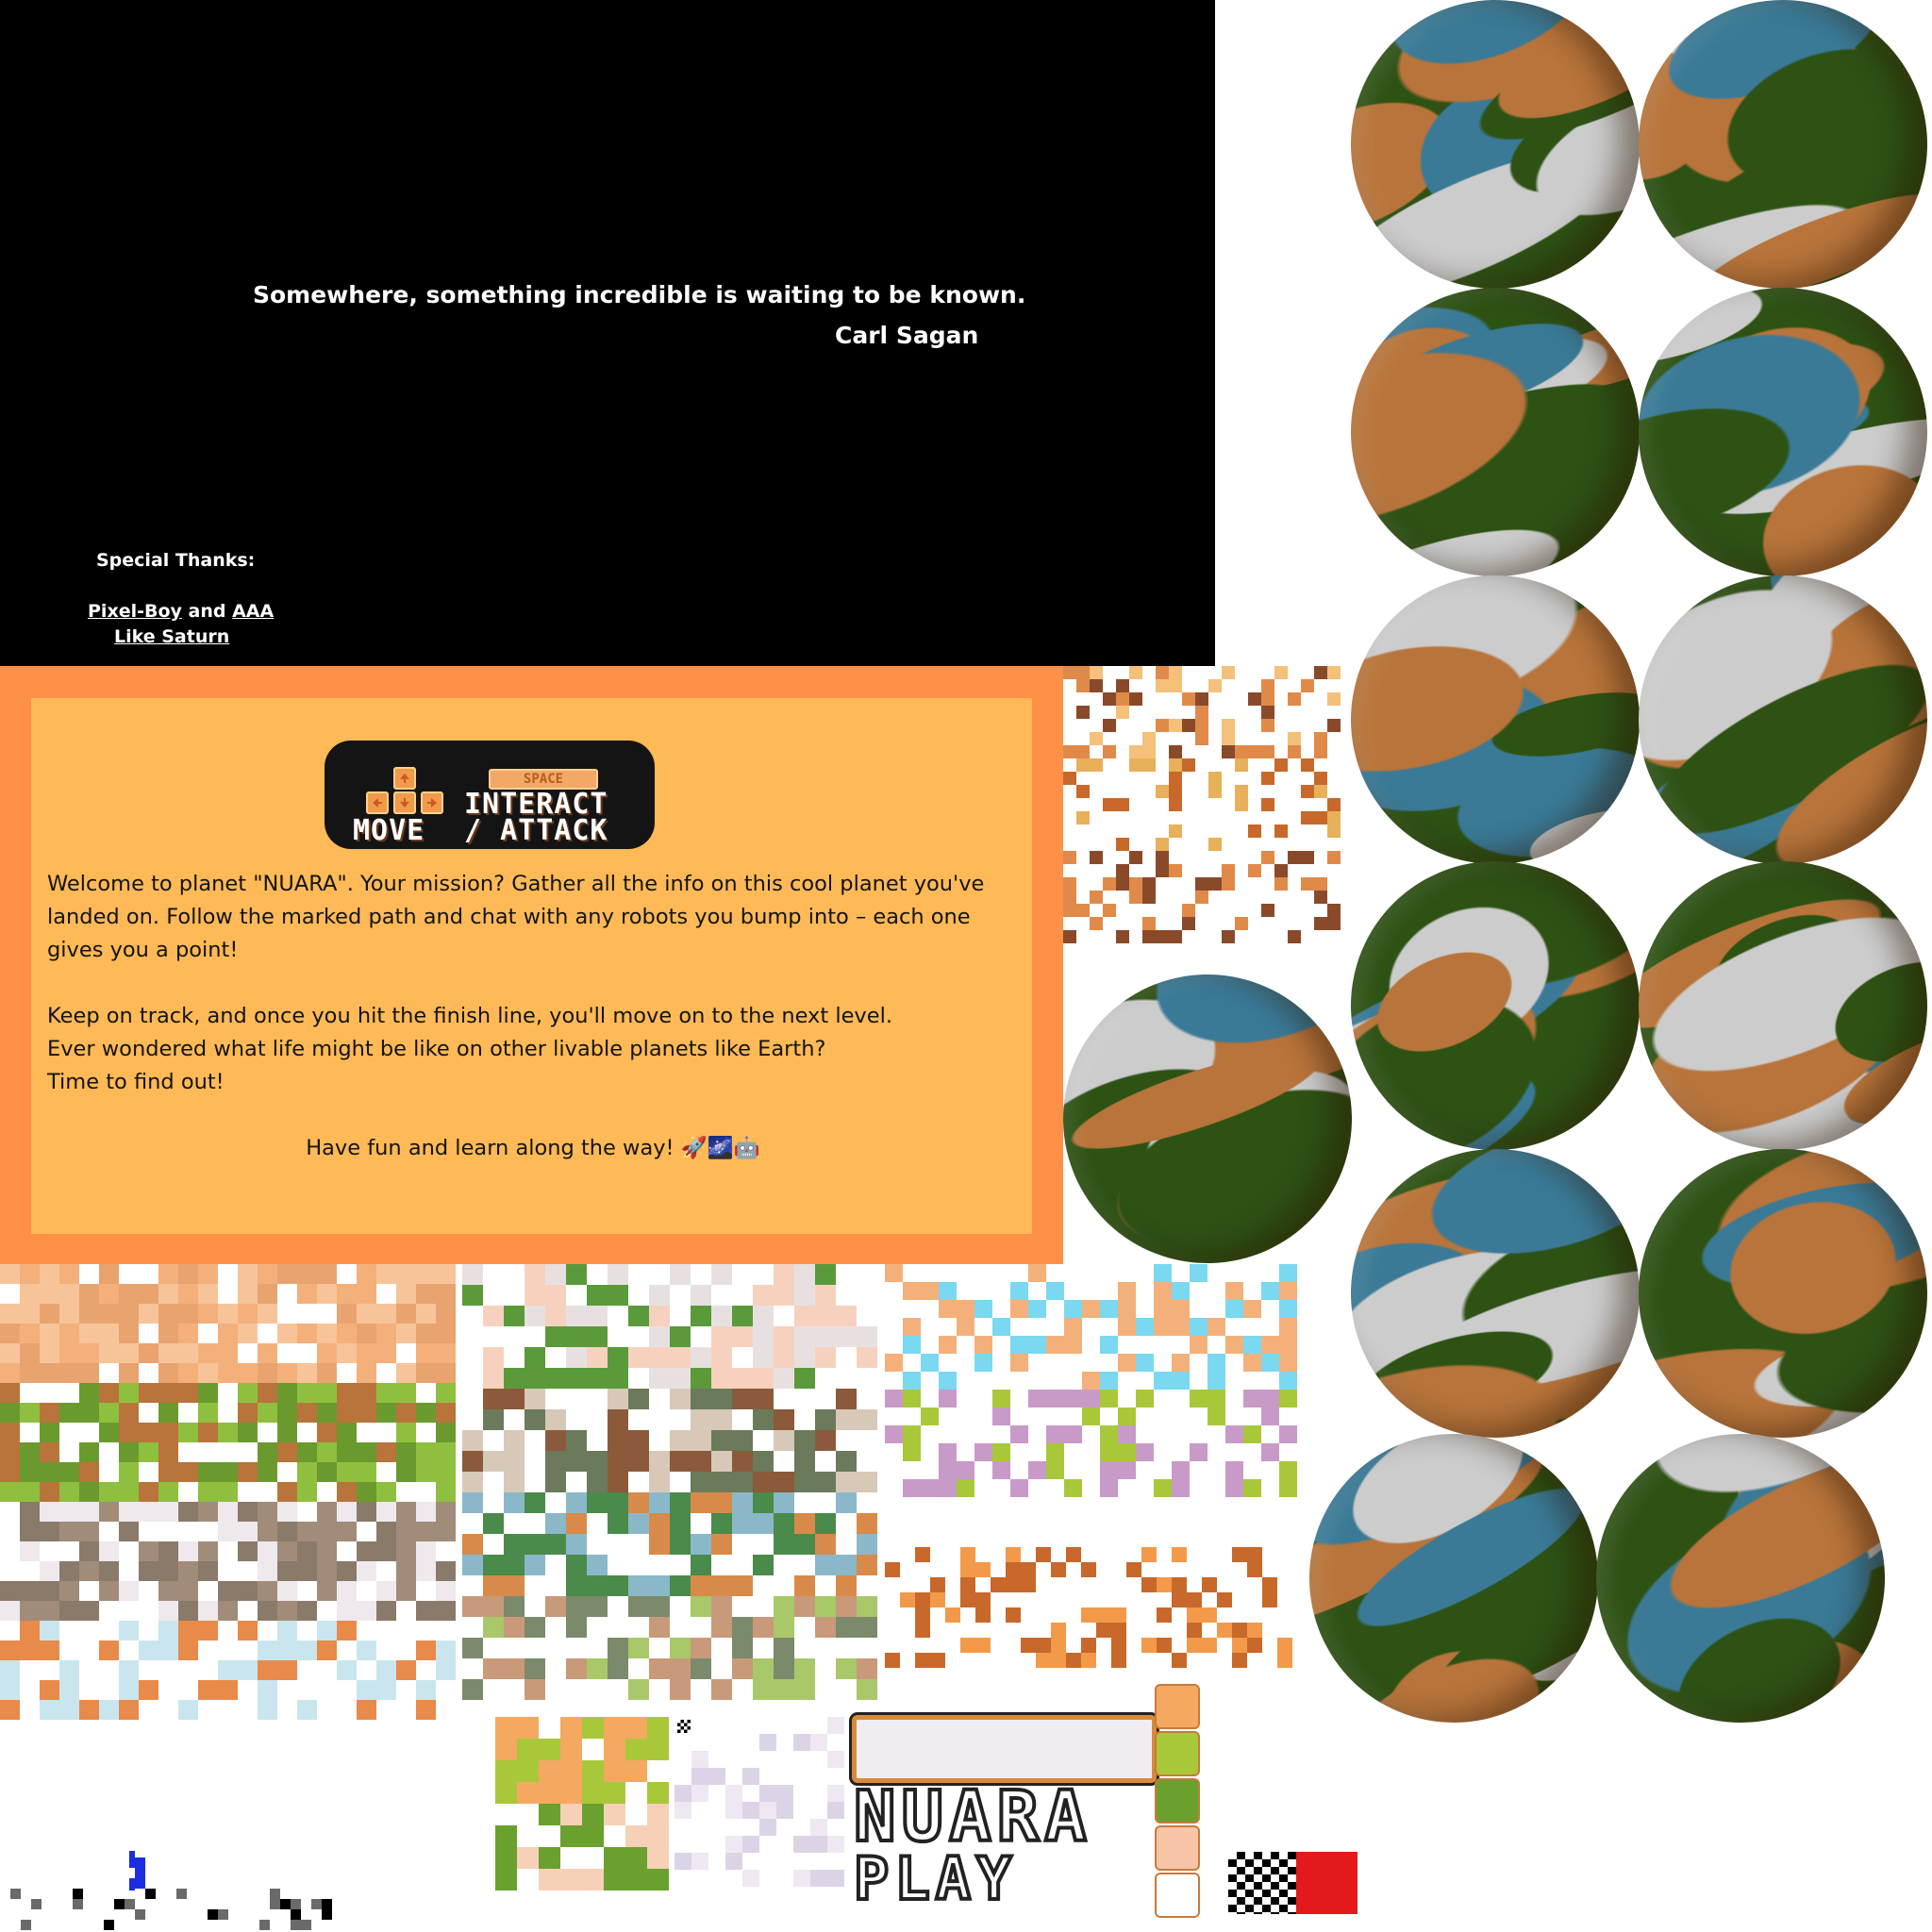 The image size is (1932, 1932). What do you see at coordinates (935, 1878) in the screenshot?
I see `play-button: PLAY` at bounding box center [935, 1878].